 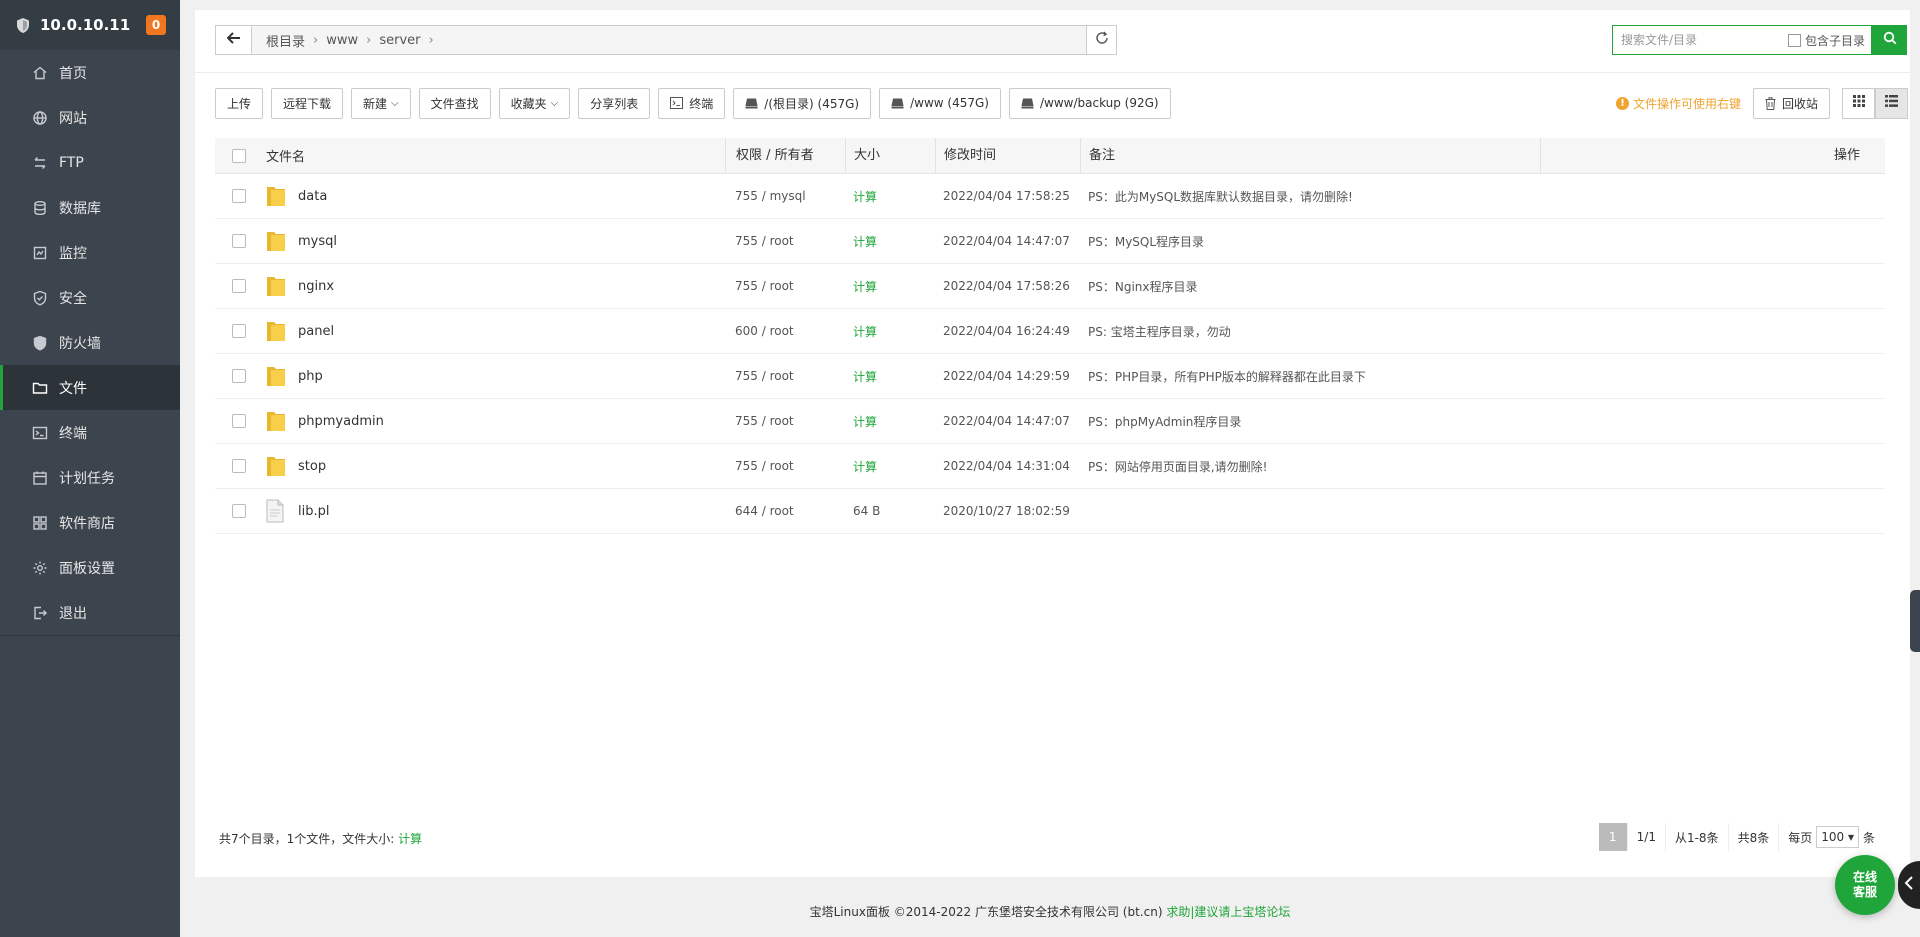 What do you see at coordinates (1700, 40) in the screenshot?
I see `search-input` at bounding box center [1700, 40].